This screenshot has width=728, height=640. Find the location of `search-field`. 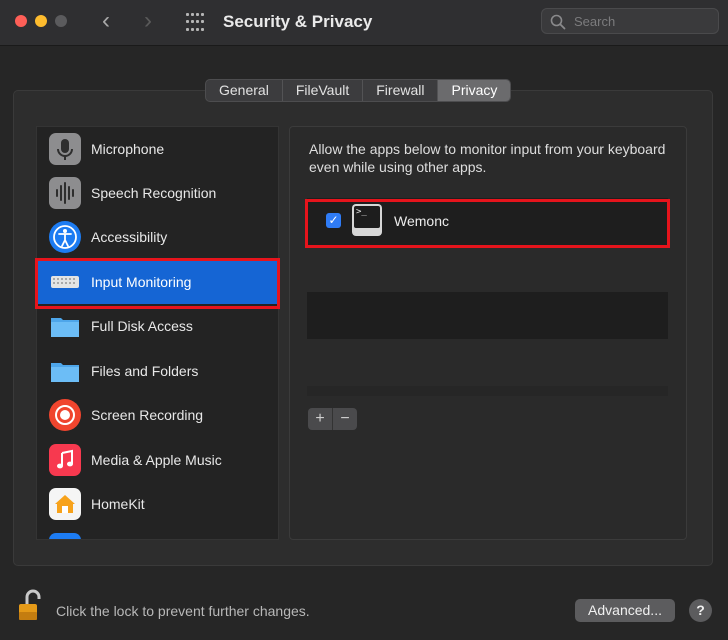

search-field is located at coordinates (630, 21).